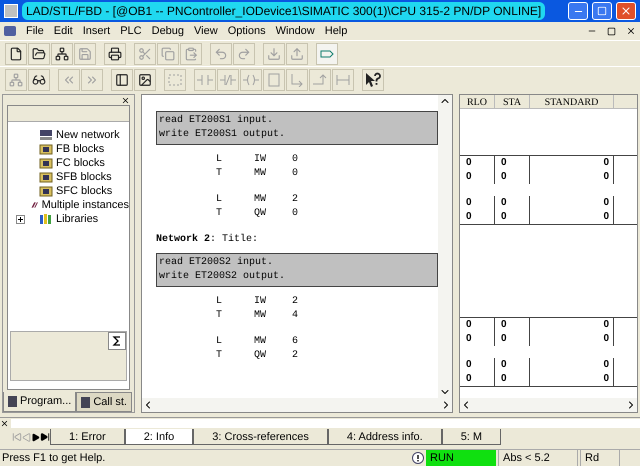 The image size is (640, 466). Describe the element at coordinates (220, 316) in the screenshot. I see `stl-operation: T` at that location.